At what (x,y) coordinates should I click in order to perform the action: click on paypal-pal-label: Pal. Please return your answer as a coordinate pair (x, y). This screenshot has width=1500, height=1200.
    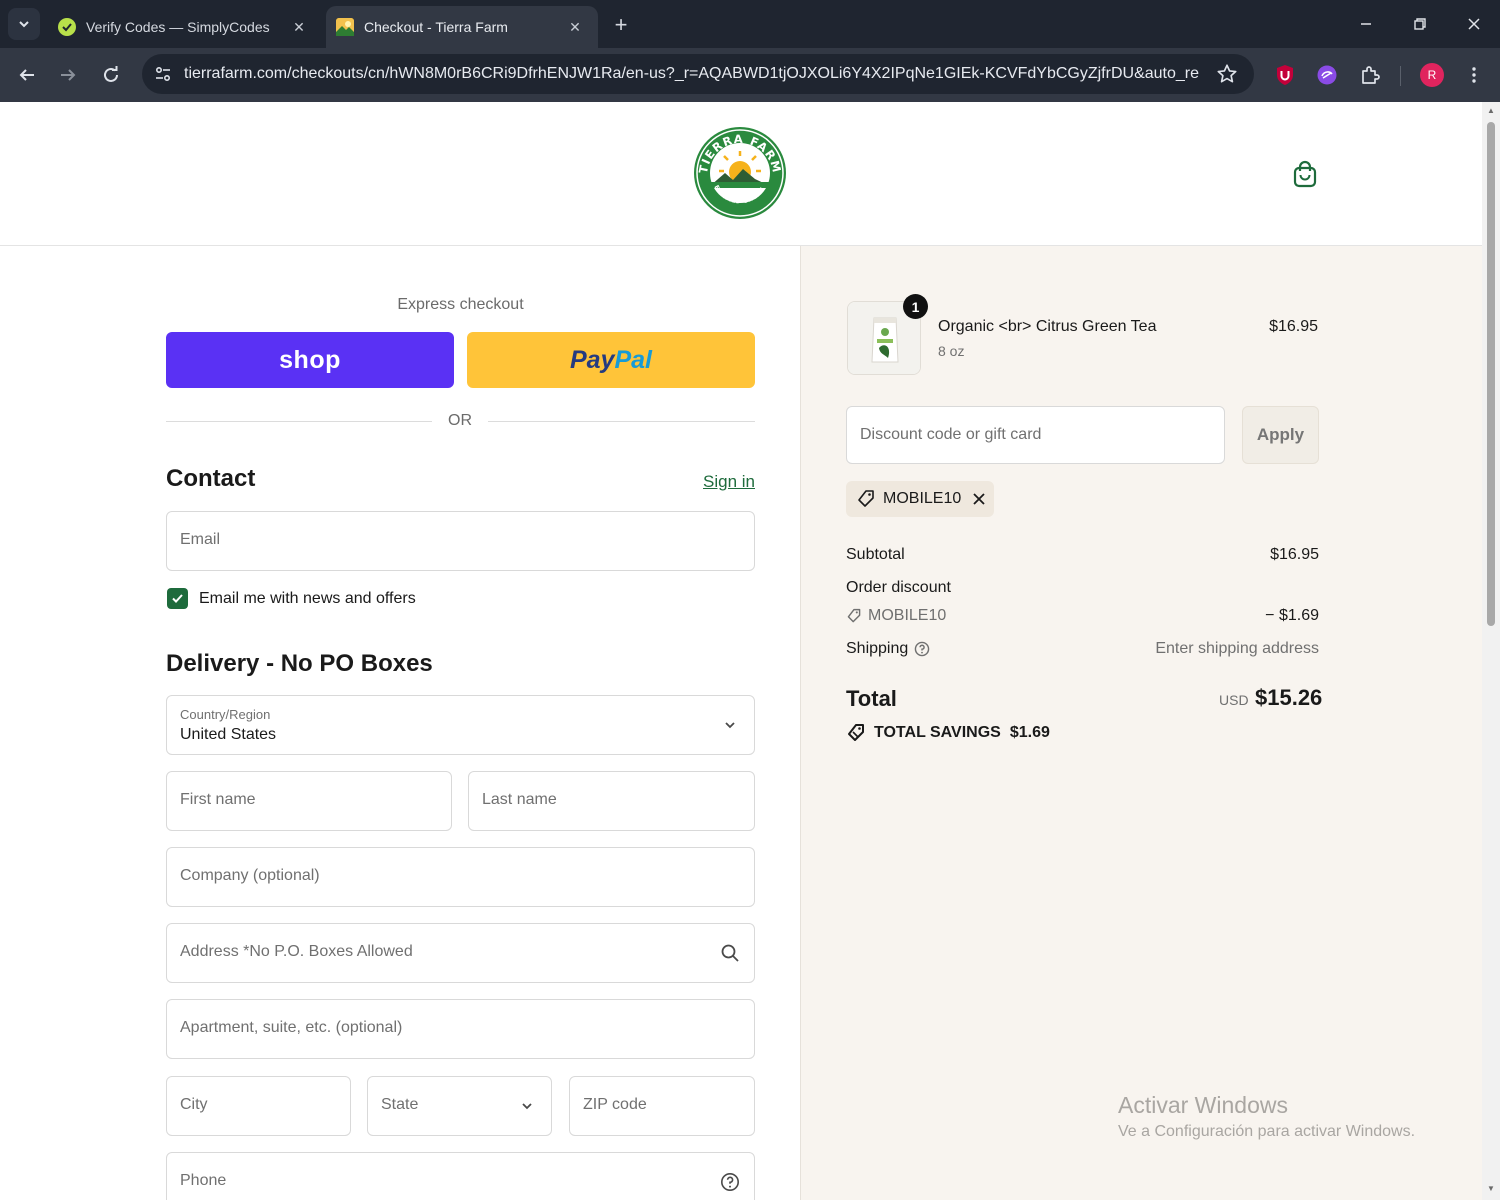
    Looking at the image, I should click on (633, 359).